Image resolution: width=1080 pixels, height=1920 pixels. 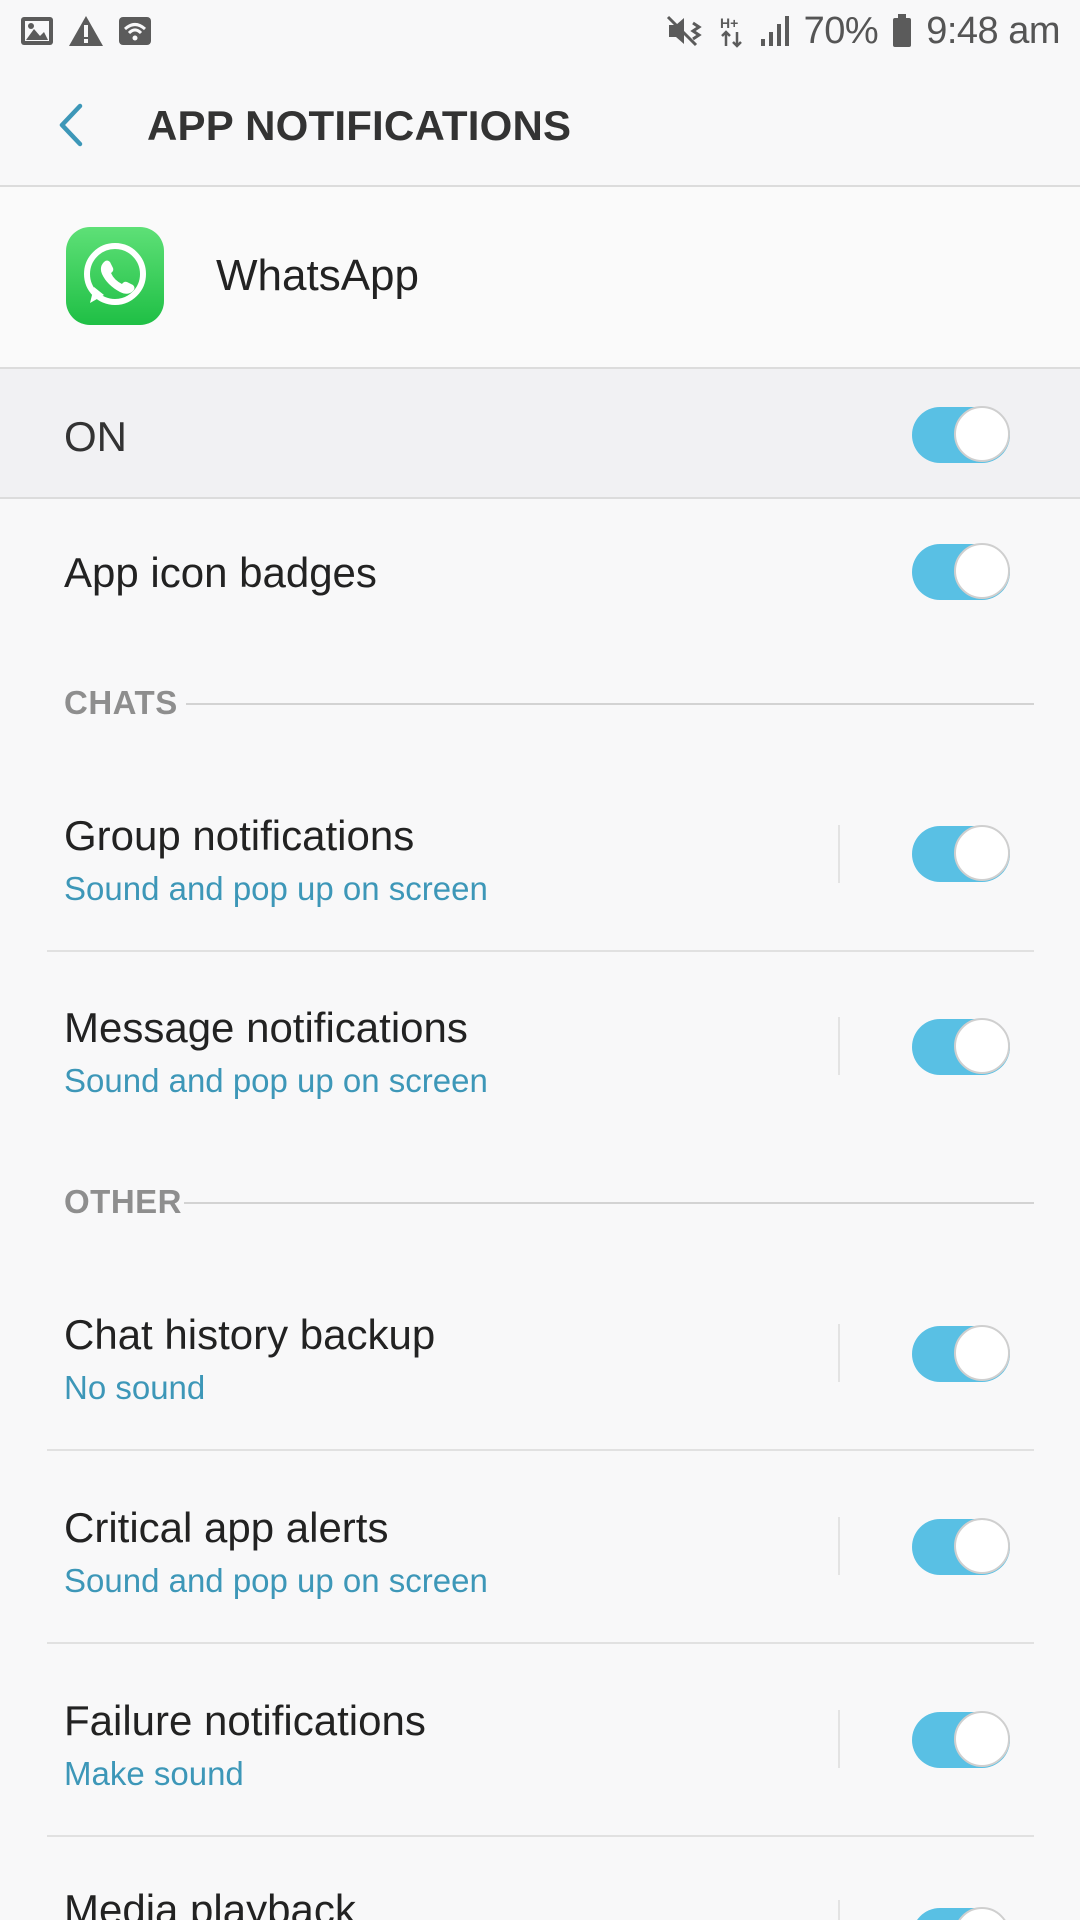 I want to click on item-subtitle: No sound, so click(x=135, y=1387).